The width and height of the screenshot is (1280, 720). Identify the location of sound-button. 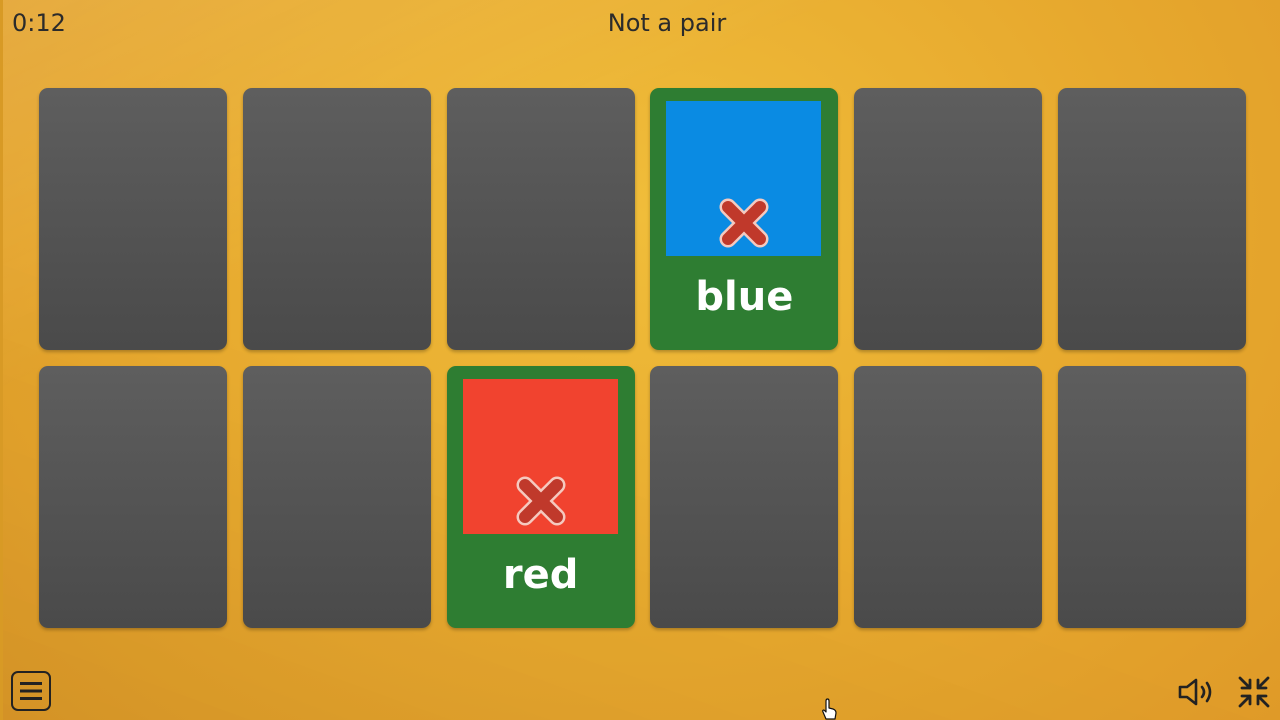
(1196, 692).